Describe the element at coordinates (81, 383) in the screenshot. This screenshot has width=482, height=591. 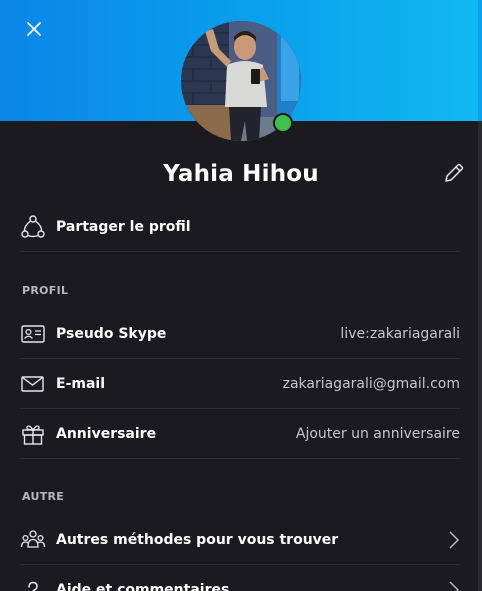
I see `email-label: E-mail` at that location.